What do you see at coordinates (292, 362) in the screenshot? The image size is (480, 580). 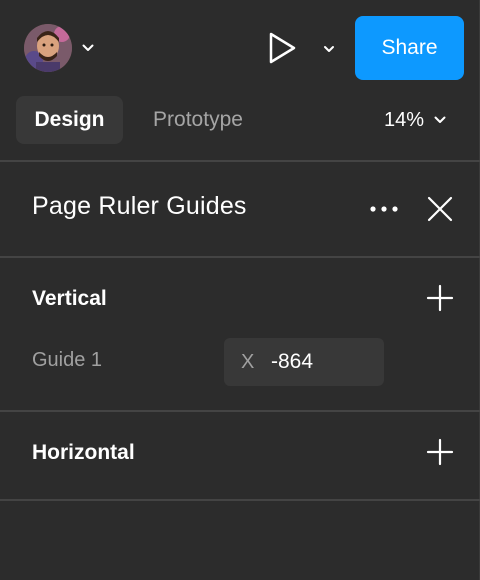 I see `guide-position-value: -864` at bounding box center [292, 362].